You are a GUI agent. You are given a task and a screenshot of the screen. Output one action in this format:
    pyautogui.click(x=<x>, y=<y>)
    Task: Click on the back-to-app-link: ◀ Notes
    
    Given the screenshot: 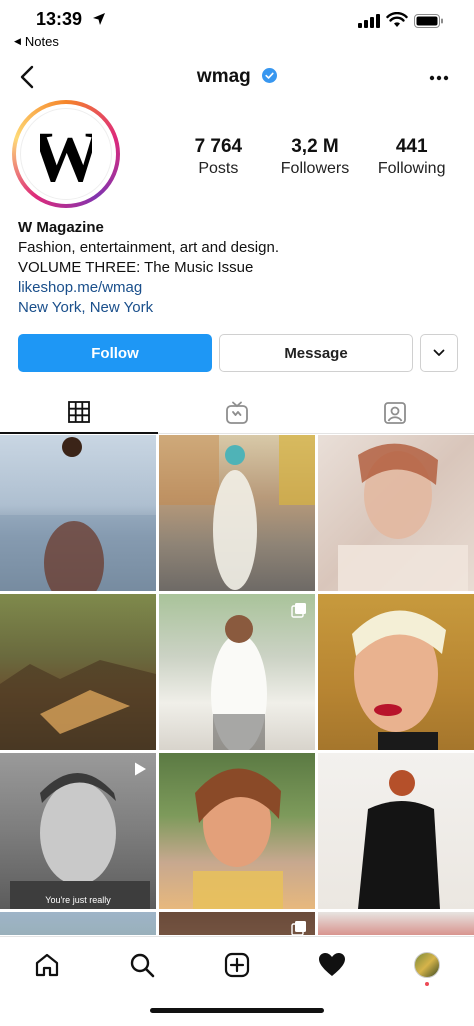 What is the action you would take?
    pyautogui.click(x=36, y=41)
    